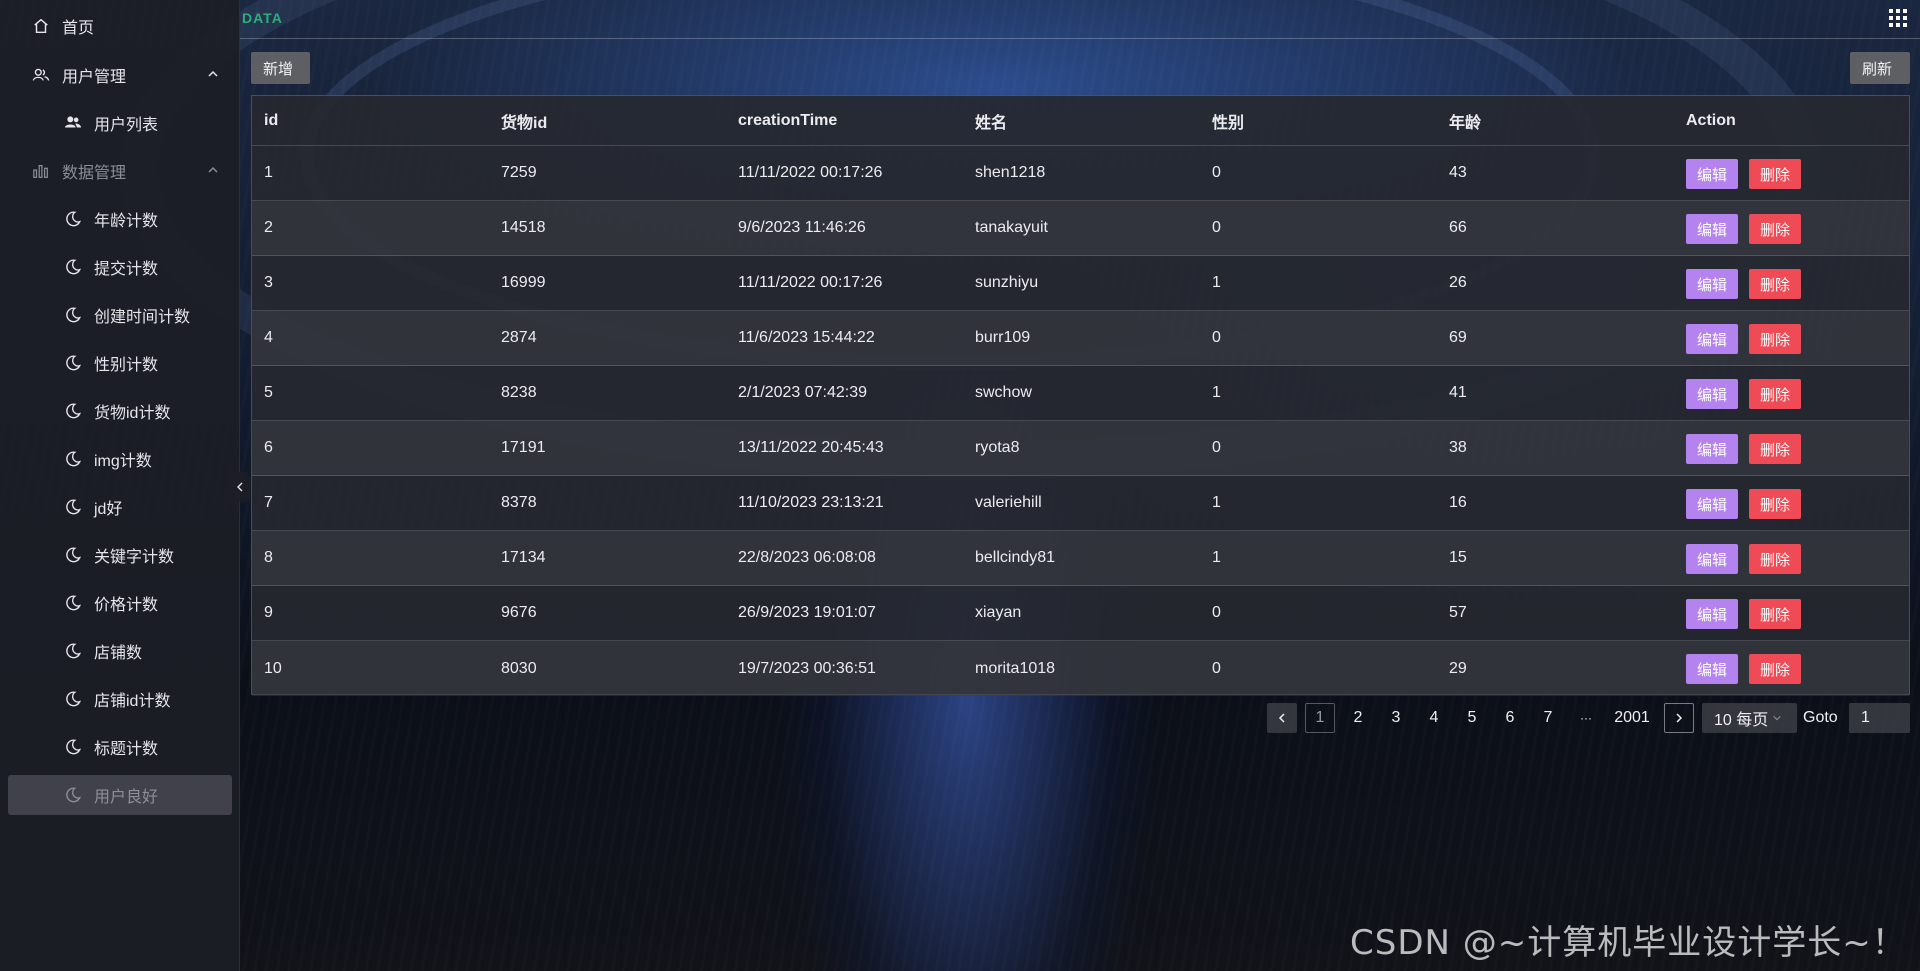 This screenshot has height=971, width=1920. What do you see at coordinates (1472, 718) in the screenshot?
I see `page-button: 5` at bounding box center [1472, 718].